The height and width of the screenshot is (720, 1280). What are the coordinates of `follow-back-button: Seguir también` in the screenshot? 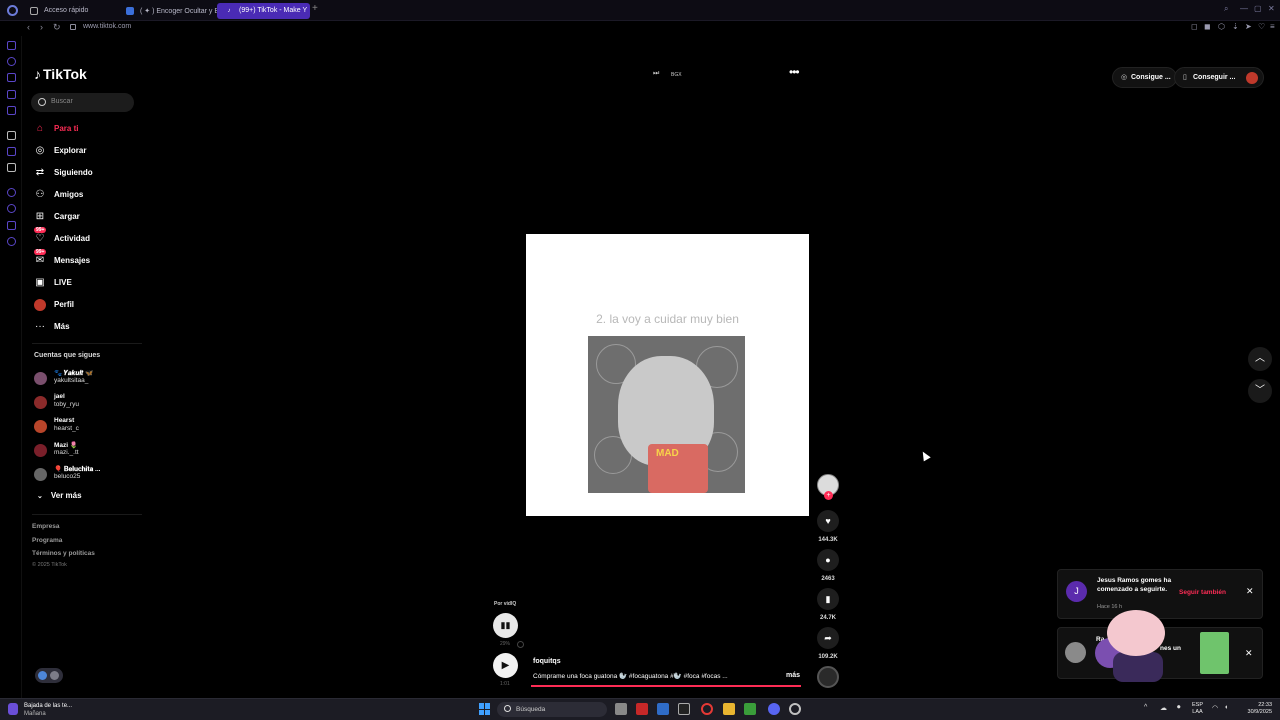 It's located at (1202, 592).